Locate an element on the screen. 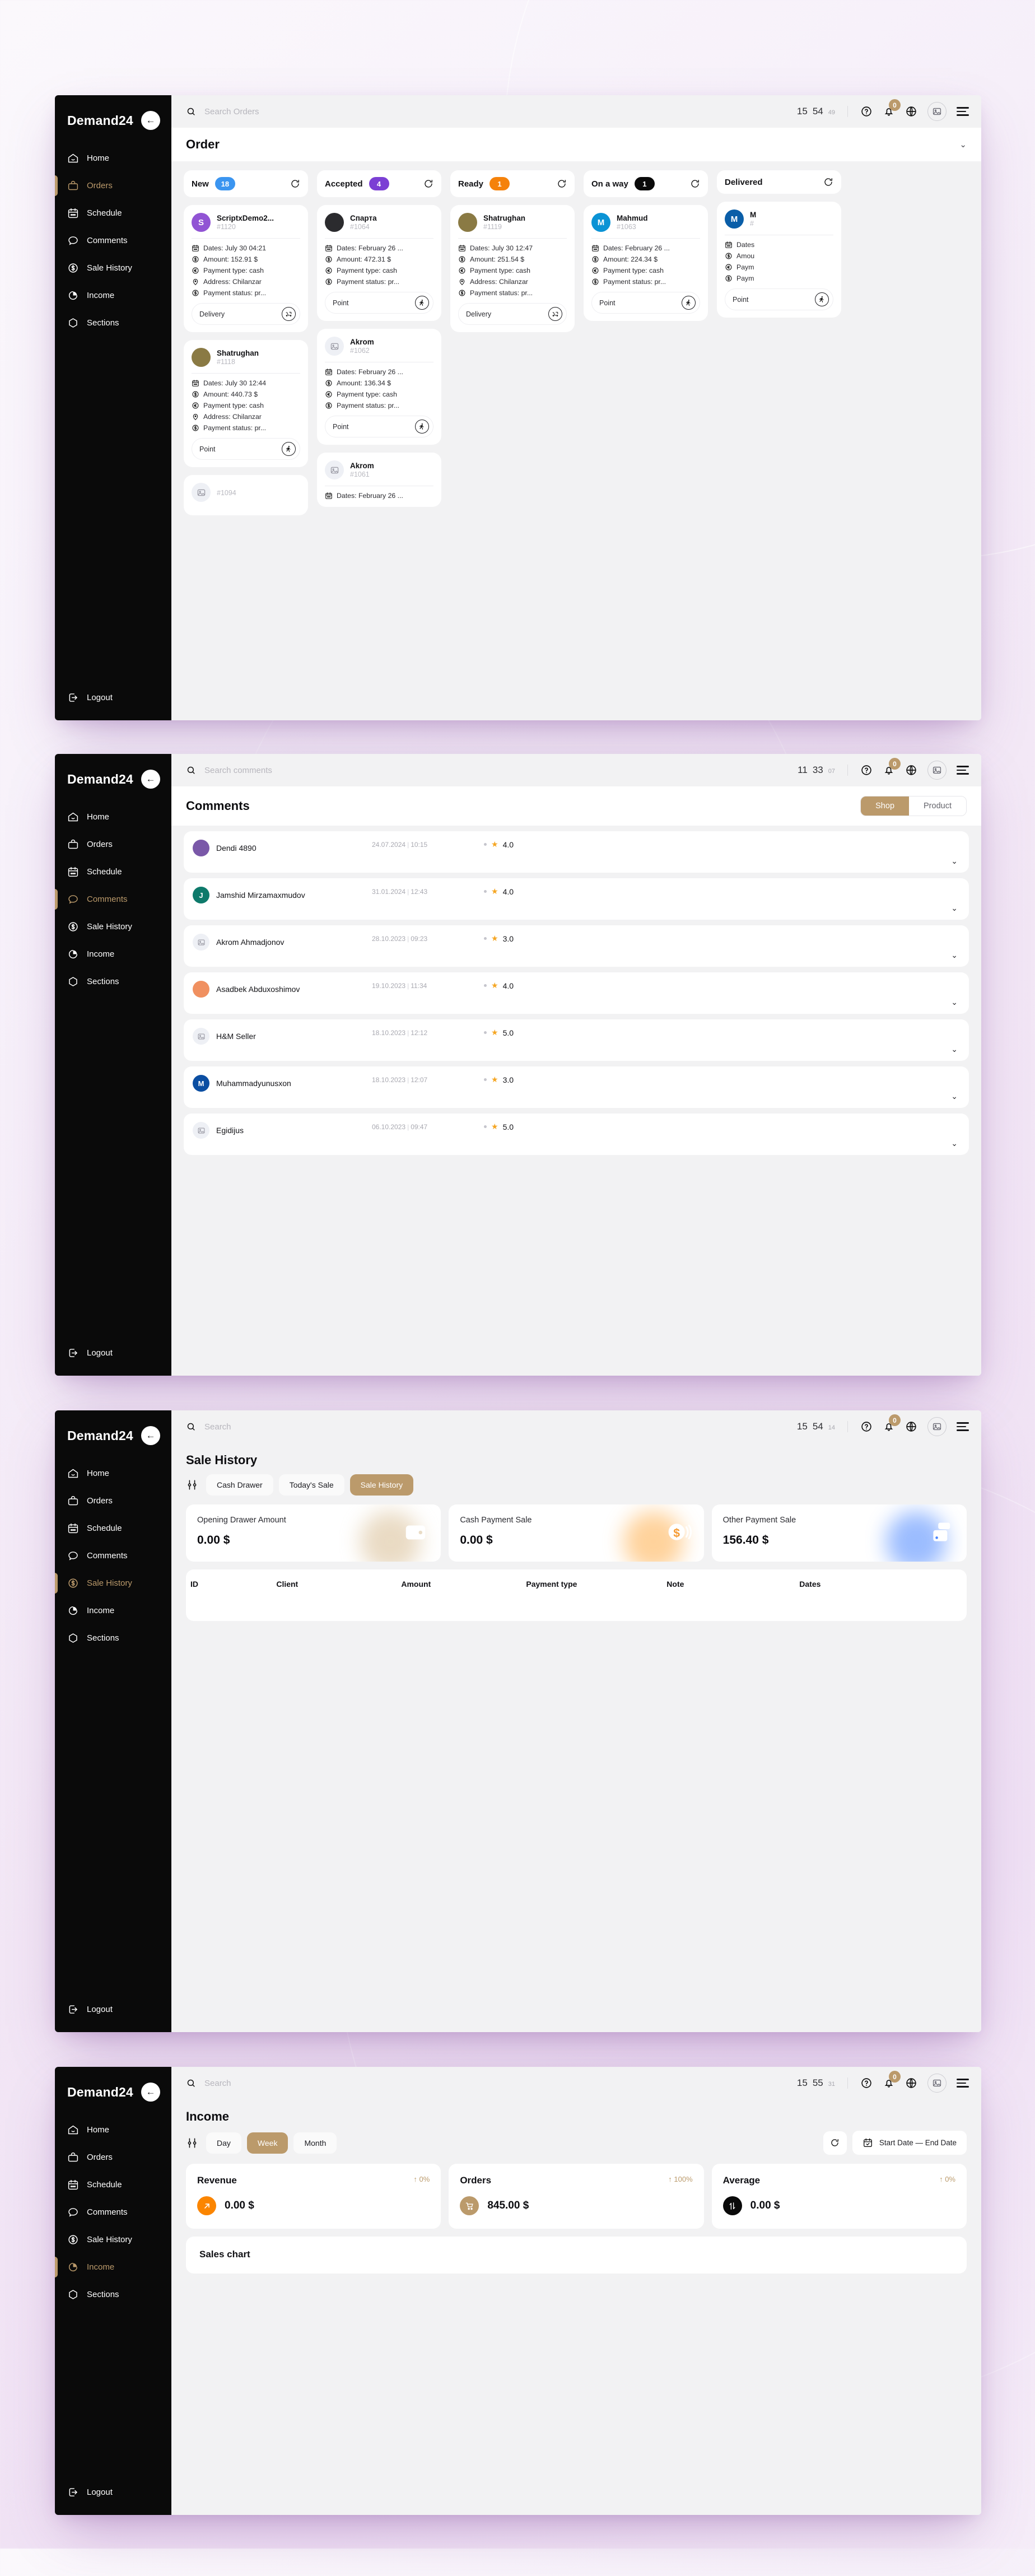 The height and width of the screenshot is (2576, 1035). date-range-picker: Start Date — End Date is located at coordinates (909, 2143).